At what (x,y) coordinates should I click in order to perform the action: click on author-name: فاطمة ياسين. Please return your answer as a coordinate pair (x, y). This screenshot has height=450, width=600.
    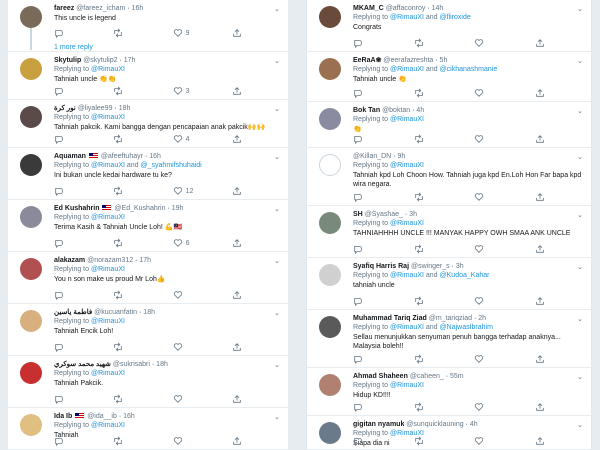
    Looking at the image, I should click on (73, 312).